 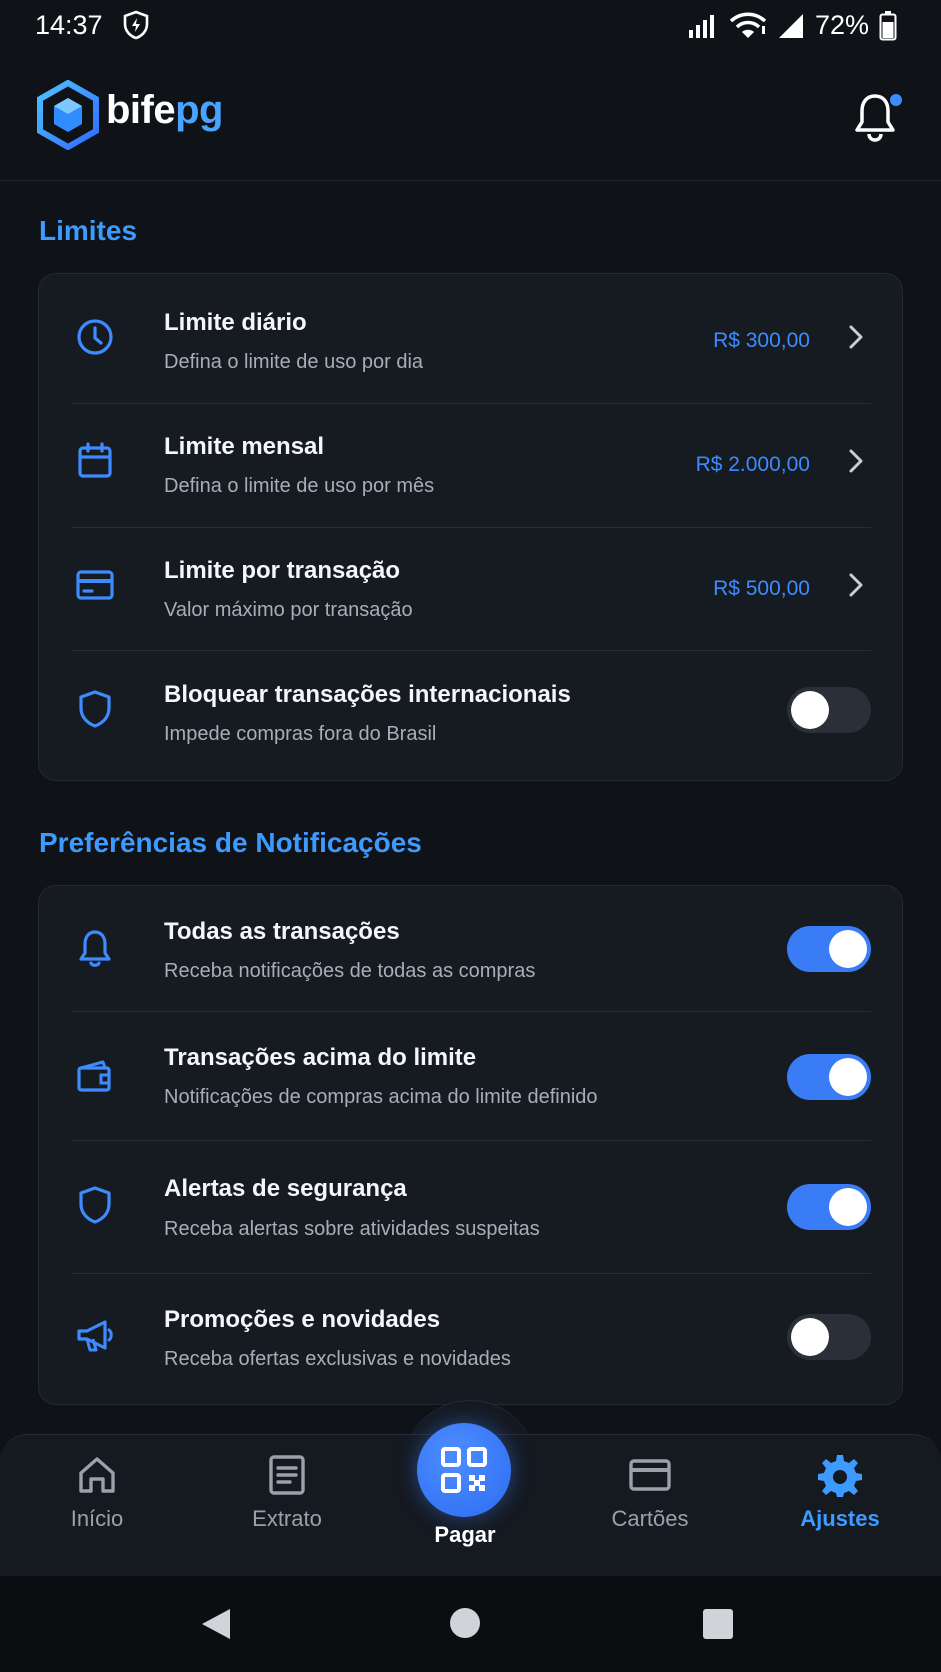 What do you see at coordinates (285, 1188) in the screenshot?
I see `notif-security-title: Alertas de segurança` at bounding box center [285, 1188].